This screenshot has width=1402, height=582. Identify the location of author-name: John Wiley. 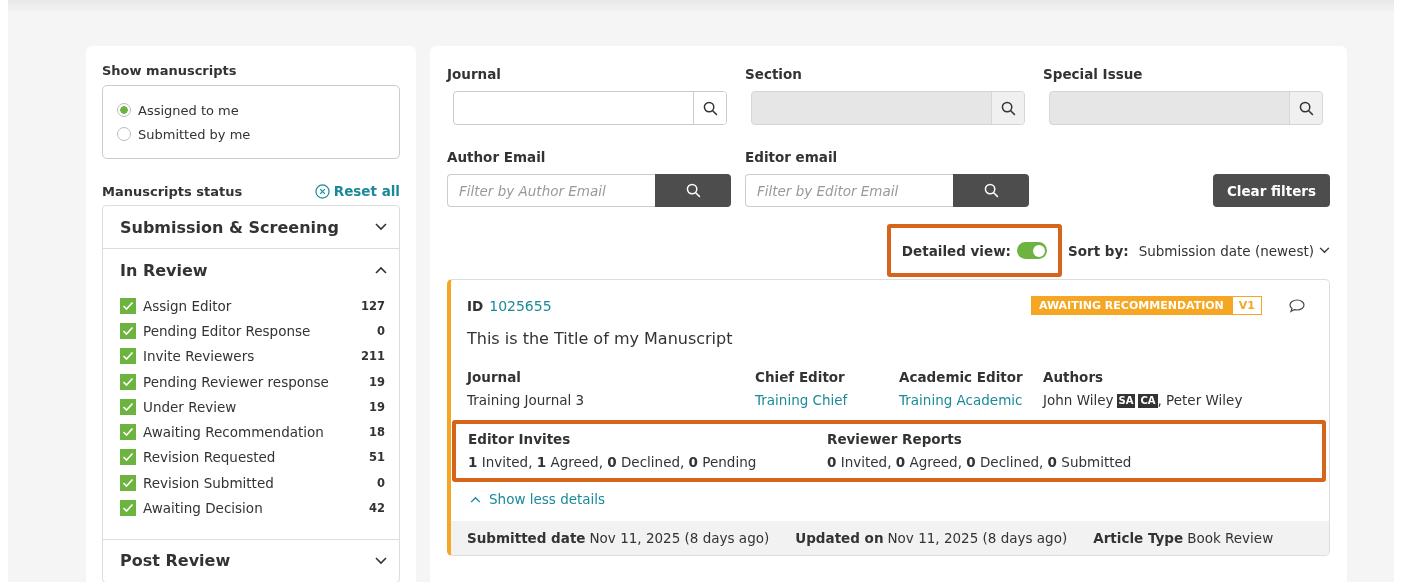
(1078, 400).